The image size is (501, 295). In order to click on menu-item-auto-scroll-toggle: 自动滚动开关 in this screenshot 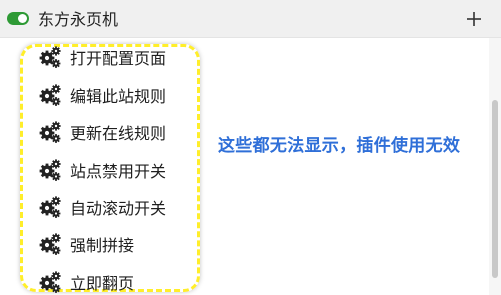, I will do `click(123, 207)`.